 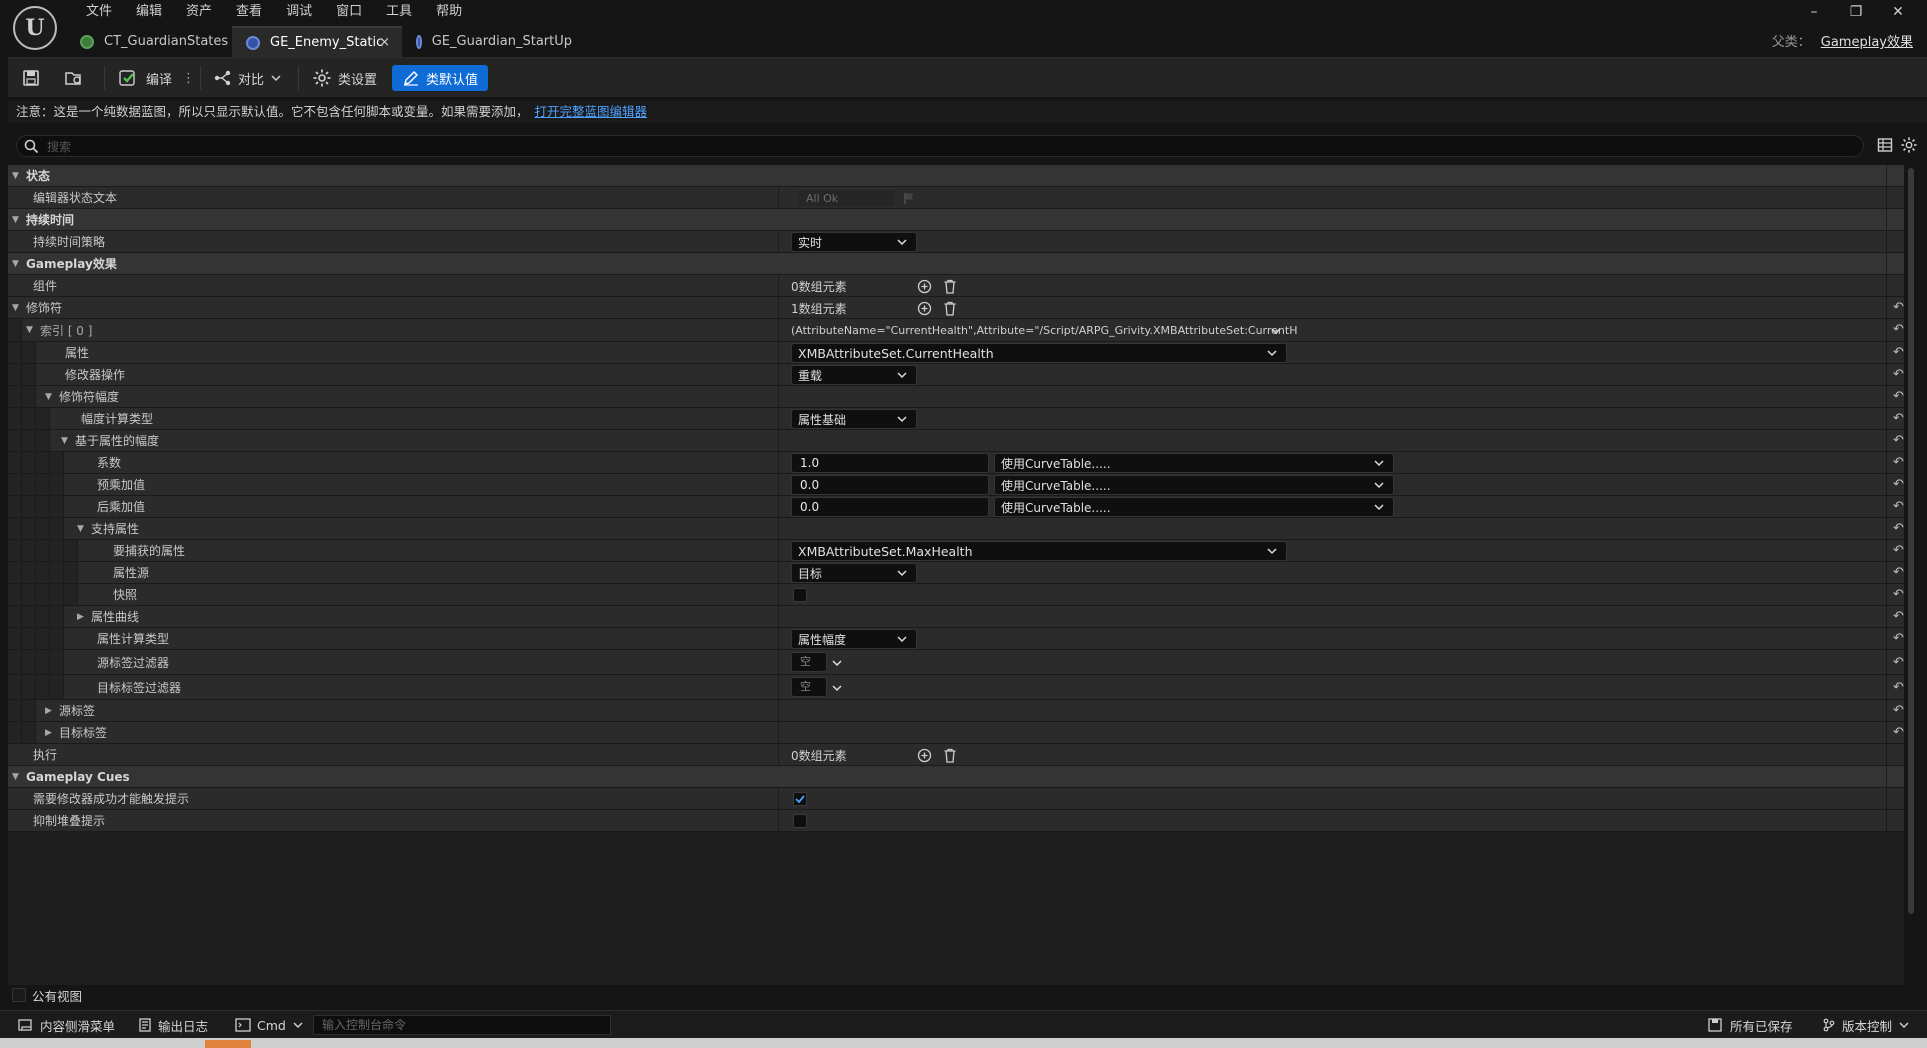 What do you see at coordinates (956, 220) in the screenshot?
I see `category-duration: ▼ 持续时间` at bounding box center [956, 220].